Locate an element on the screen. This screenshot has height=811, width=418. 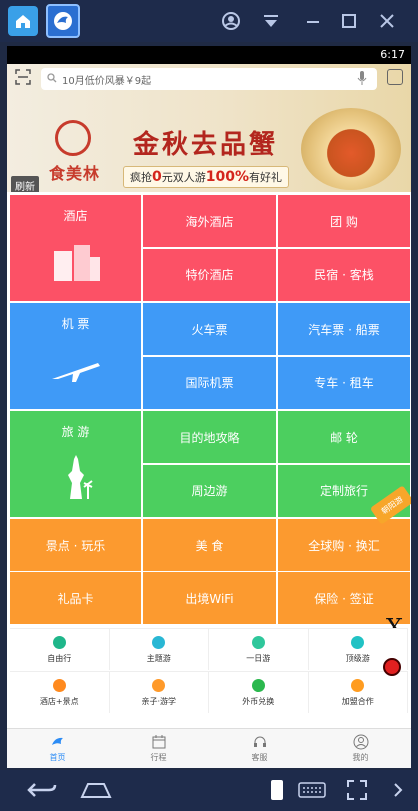
hotel-main-tile: 酒店 is located at coordinates (75, 248).